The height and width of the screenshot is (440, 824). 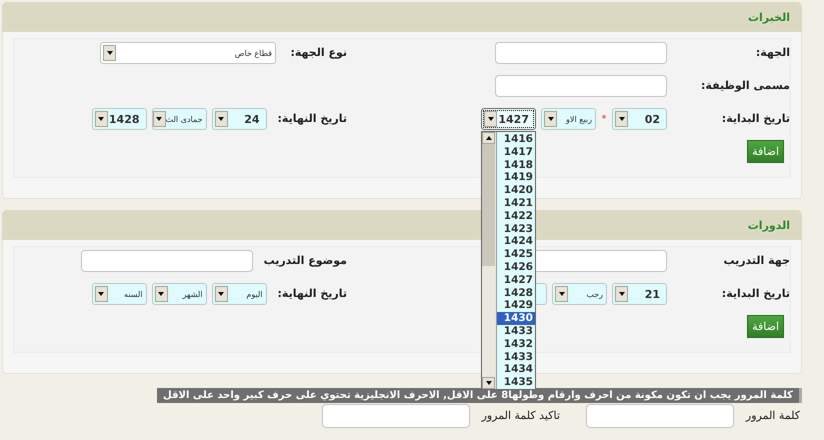 What do you see at coordinates (516, 165) in the screenshot?
I see `dropdown-option: 1418` at bounding box center [516, 165].